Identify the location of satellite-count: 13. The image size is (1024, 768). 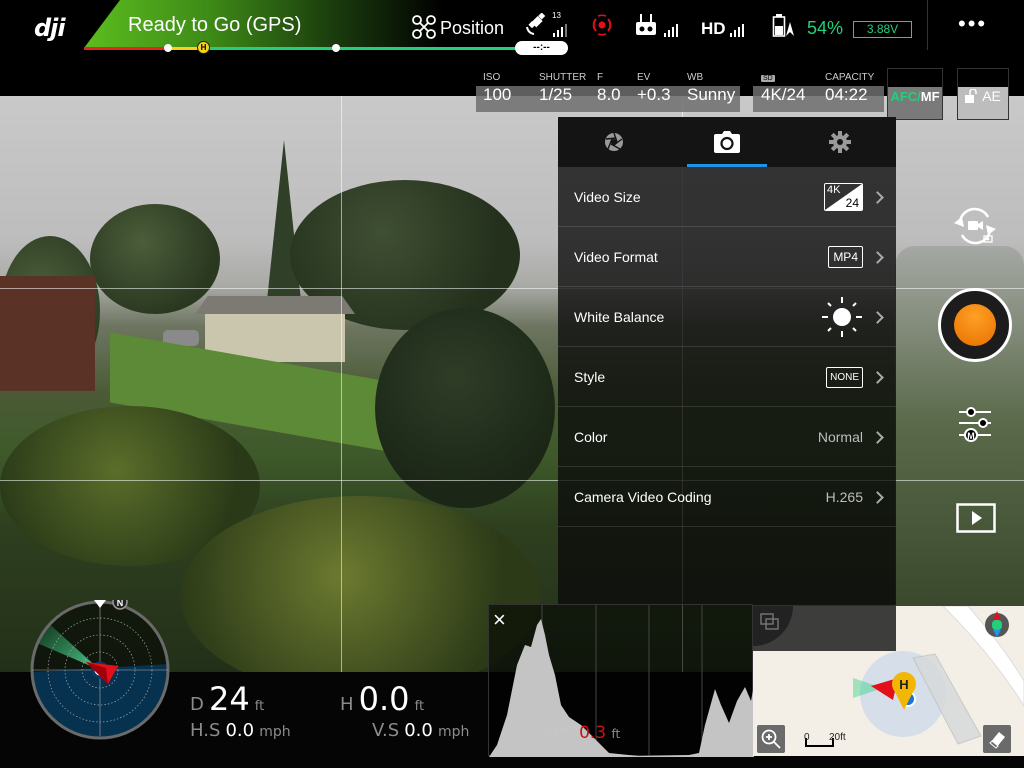
(556, 15).